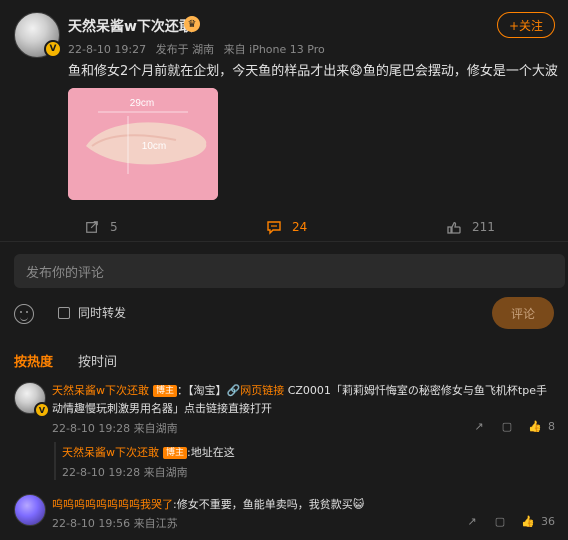 The image size is (568, 540). I want to click on comment-count: 24, so click(300, 227).